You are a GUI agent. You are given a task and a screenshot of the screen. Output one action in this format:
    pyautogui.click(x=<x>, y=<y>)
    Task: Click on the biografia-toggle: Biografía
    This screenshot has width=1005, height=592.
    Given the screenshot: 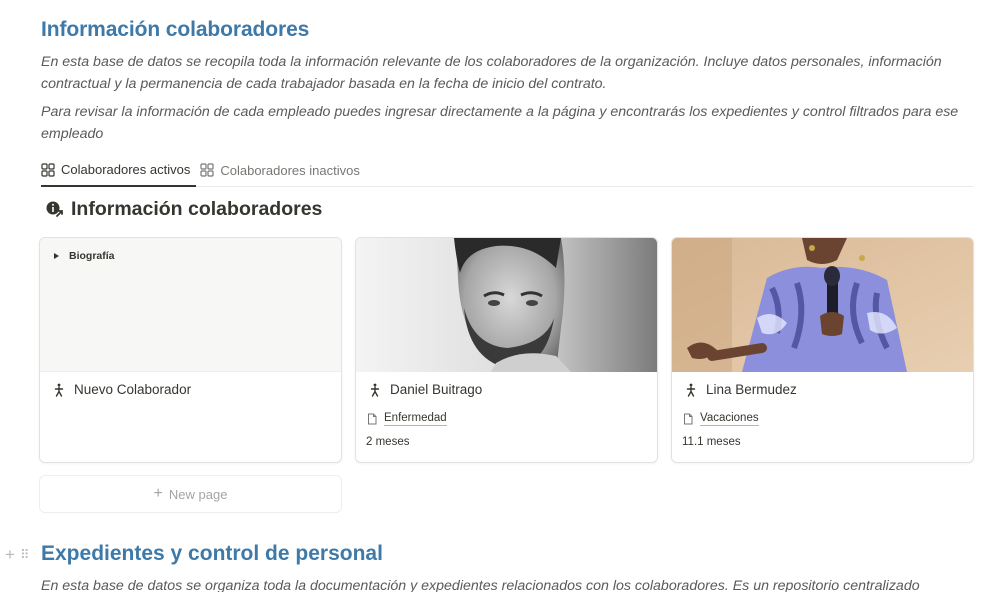 What is the action you would take?
    pyautogui.click(x=84, y=256)
    